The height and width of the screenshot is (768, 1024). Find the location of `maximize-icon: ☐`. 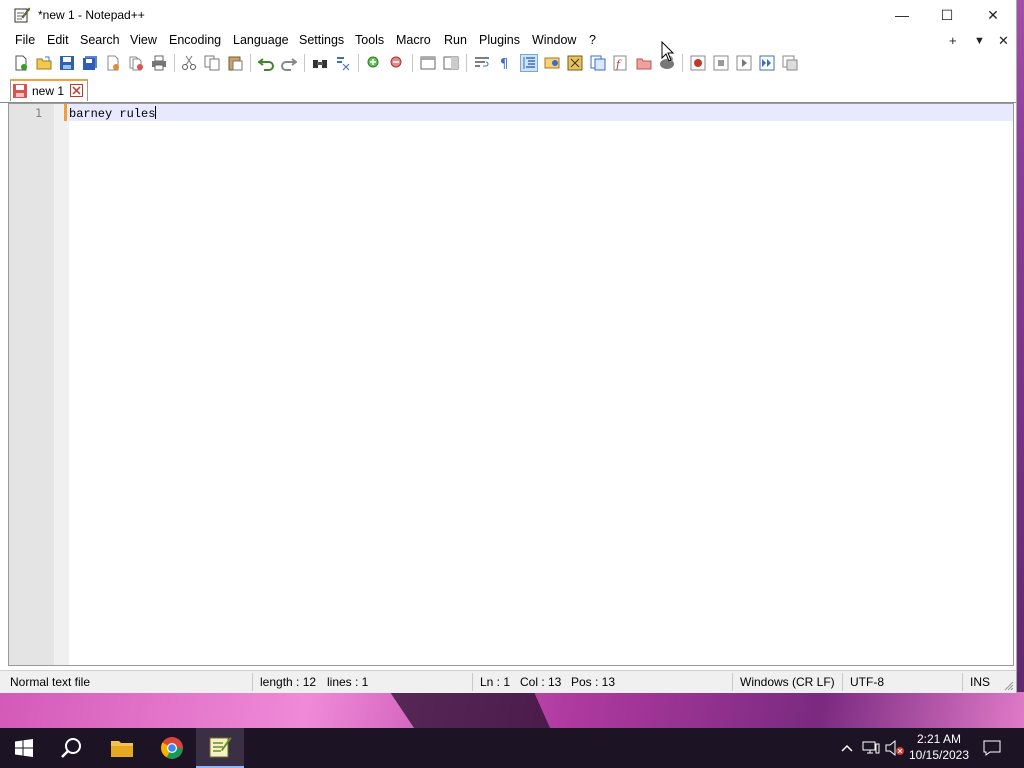

maximize-icon: ☐ is located at coordinates (947, 14).